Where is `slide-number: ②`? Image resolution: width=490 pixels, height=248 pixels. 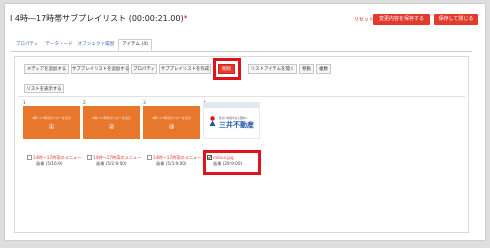
slide-number: ② is located at coordinates (111, 127).